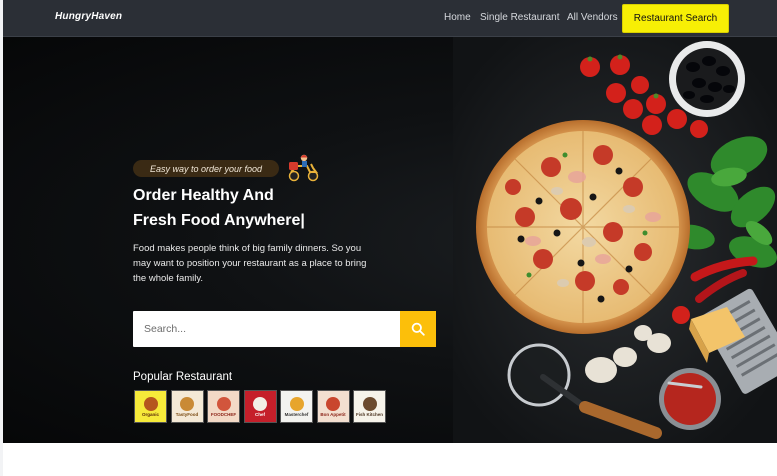 The image size is (777, 476). What do you see at coordinates (206, 168) in the screenshot?
I see `tagline-badge: Easy way to order your food` at bounding box center [206, 168].